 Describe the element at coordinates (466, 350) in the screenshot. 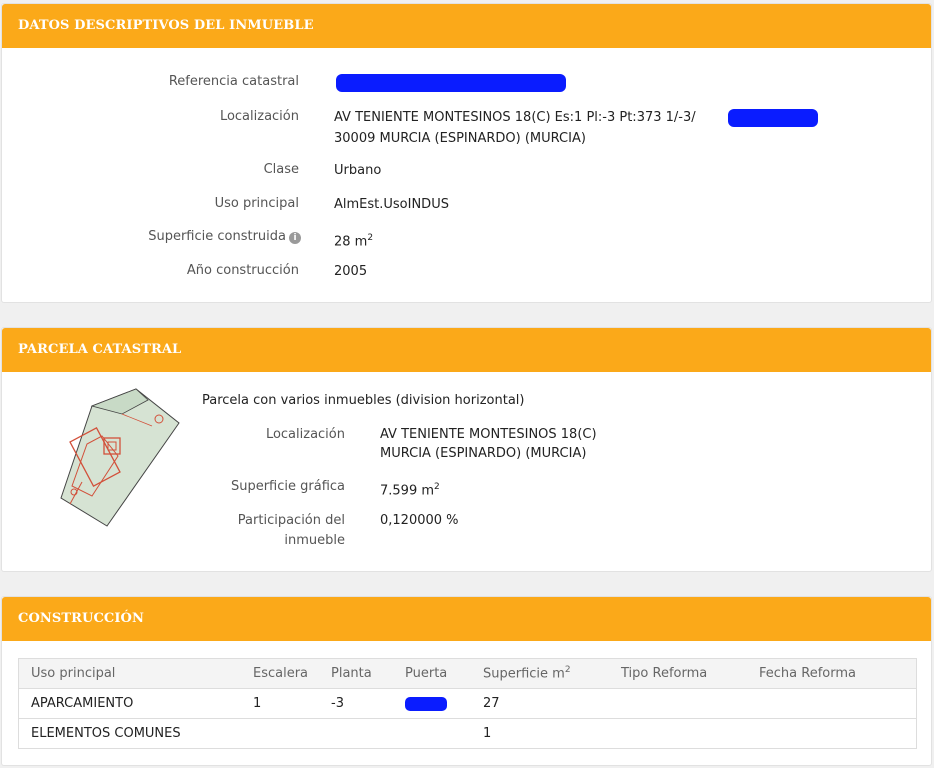

I see `parcela-catastral-header: PARCELA CATASTRAL` at that location.